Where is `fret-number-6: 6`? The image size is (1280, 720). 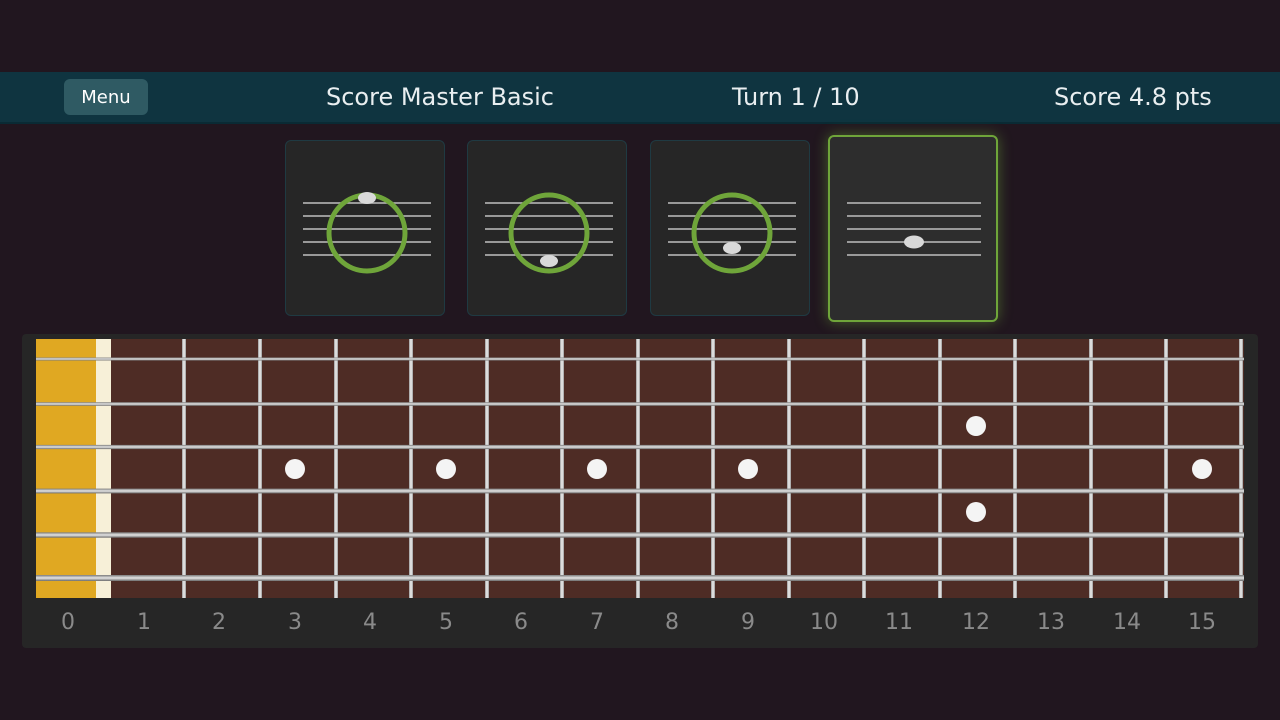
fret-number-6: 6 is located at coordinates (521, 622).